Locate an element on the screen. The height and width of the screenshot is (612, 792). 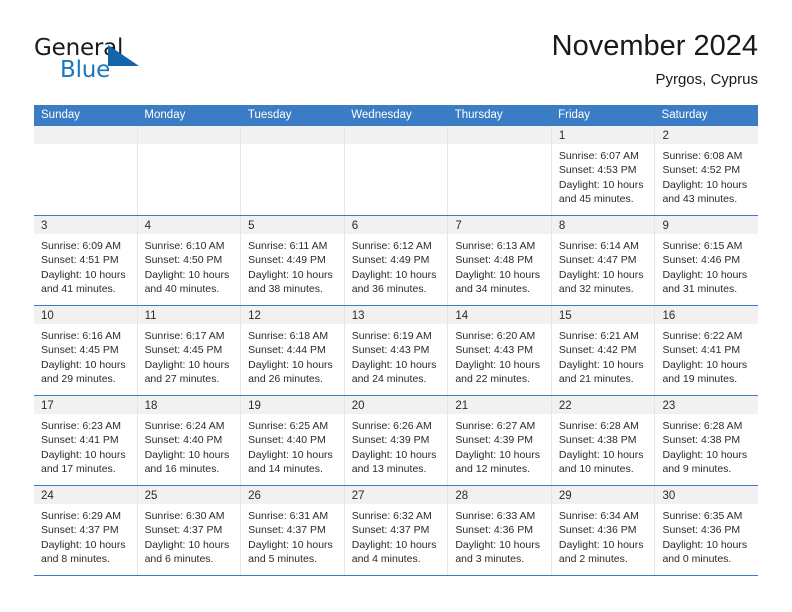
day-number: 12 is located at coordinates (254, 316).